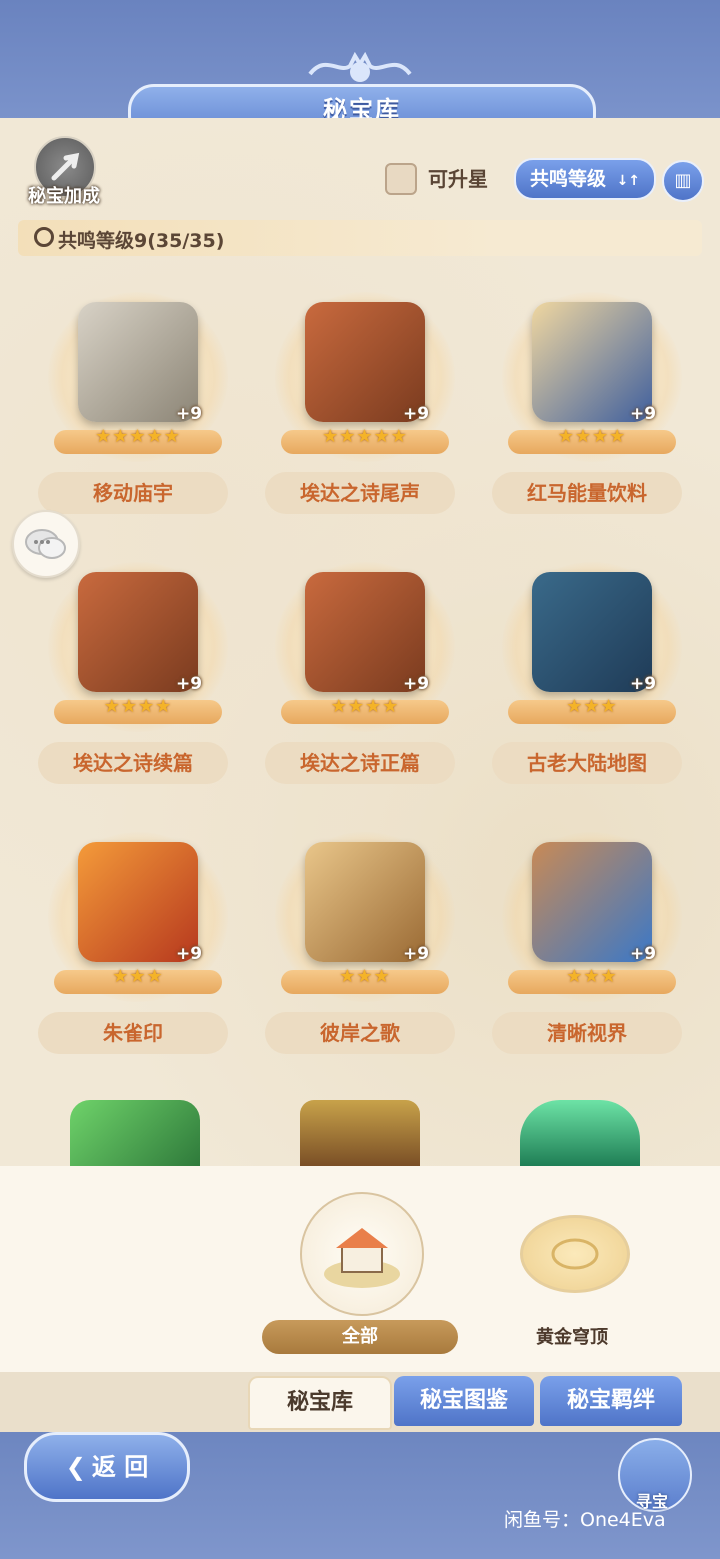 The width and height of the screenshot is (720, 1559). I want to click on treasure-card: ★★★★★ +9 埃达之诗尾声, so click(365, 398).